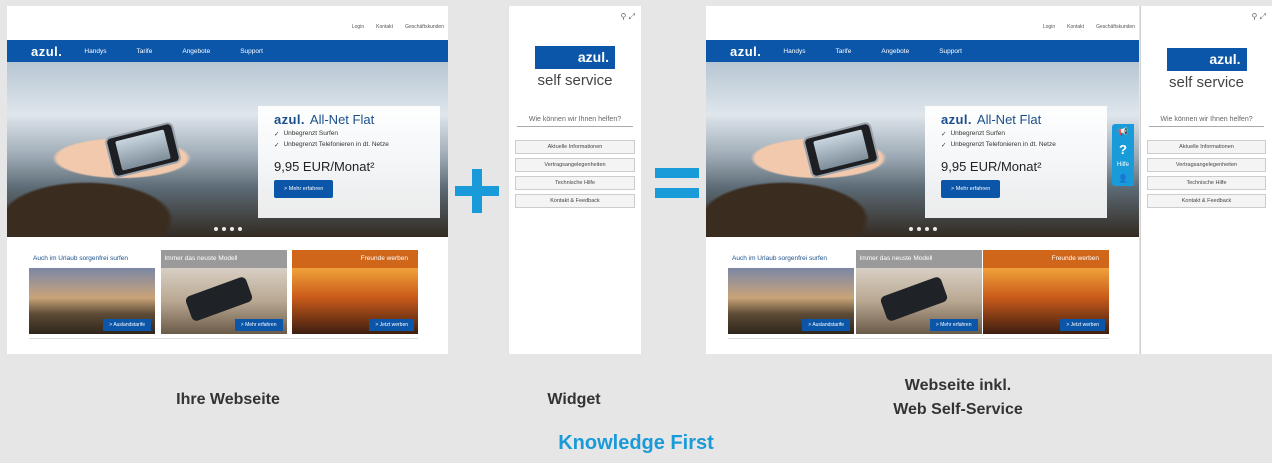 The image size is (1272, 463). I want to click on caption-widget: Widget, so click(574, 399).